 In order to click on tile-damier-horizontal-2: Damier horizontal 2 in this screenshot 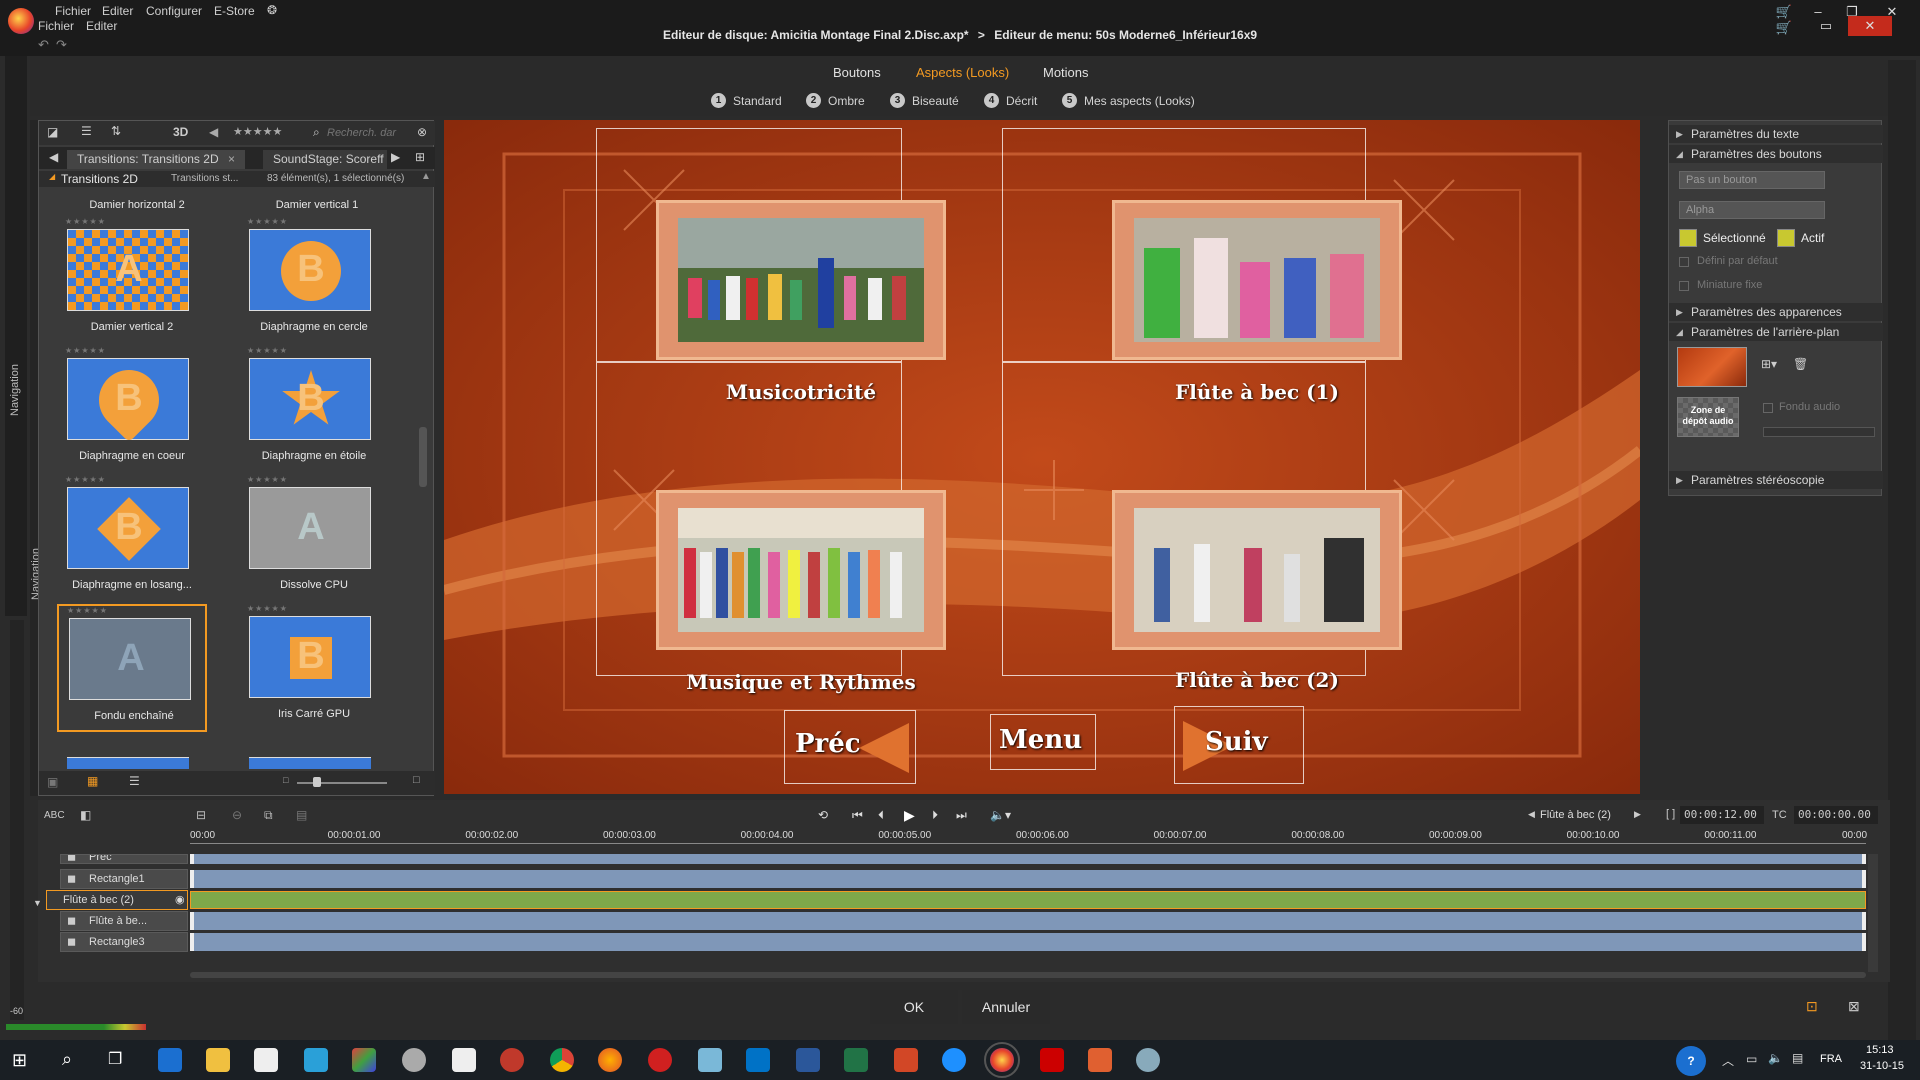, I will do `click(137, 205)`.